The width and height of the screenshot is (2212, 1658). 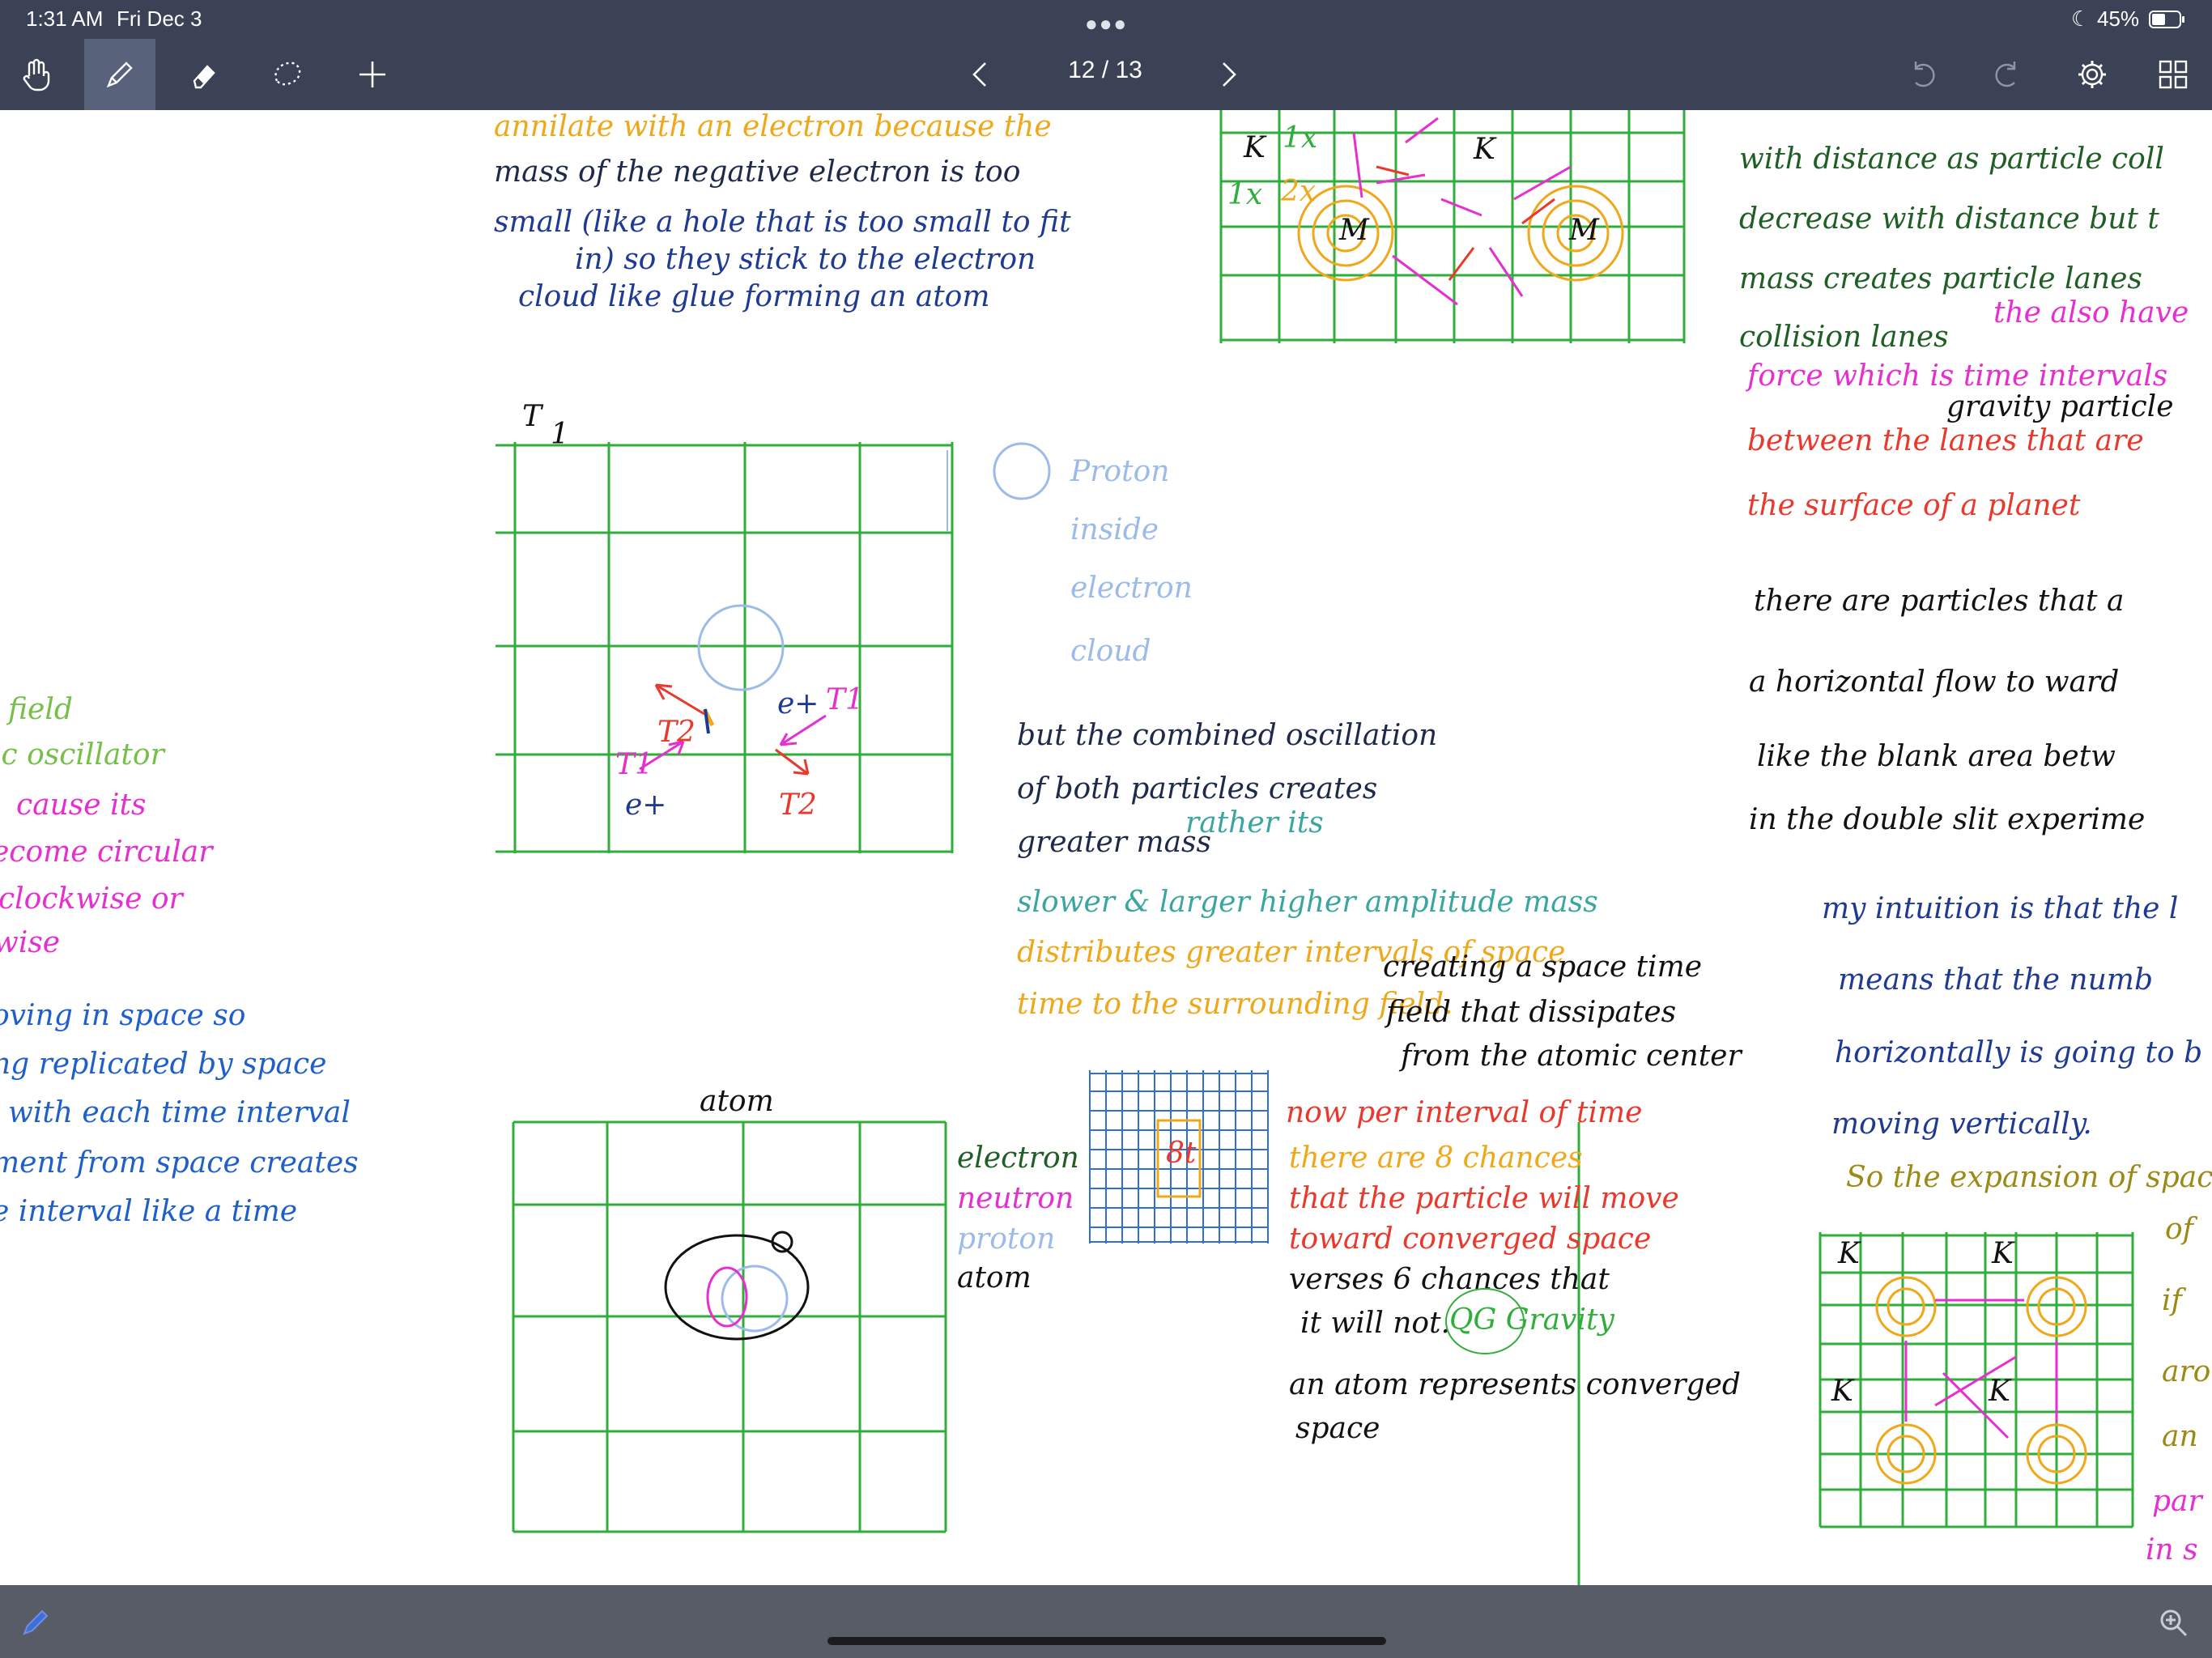 What do you see at coordinates (2029, 1177) in the screenshot?
I see `svg-text: So the expansion of space` at bounding box center [2029, 1177].